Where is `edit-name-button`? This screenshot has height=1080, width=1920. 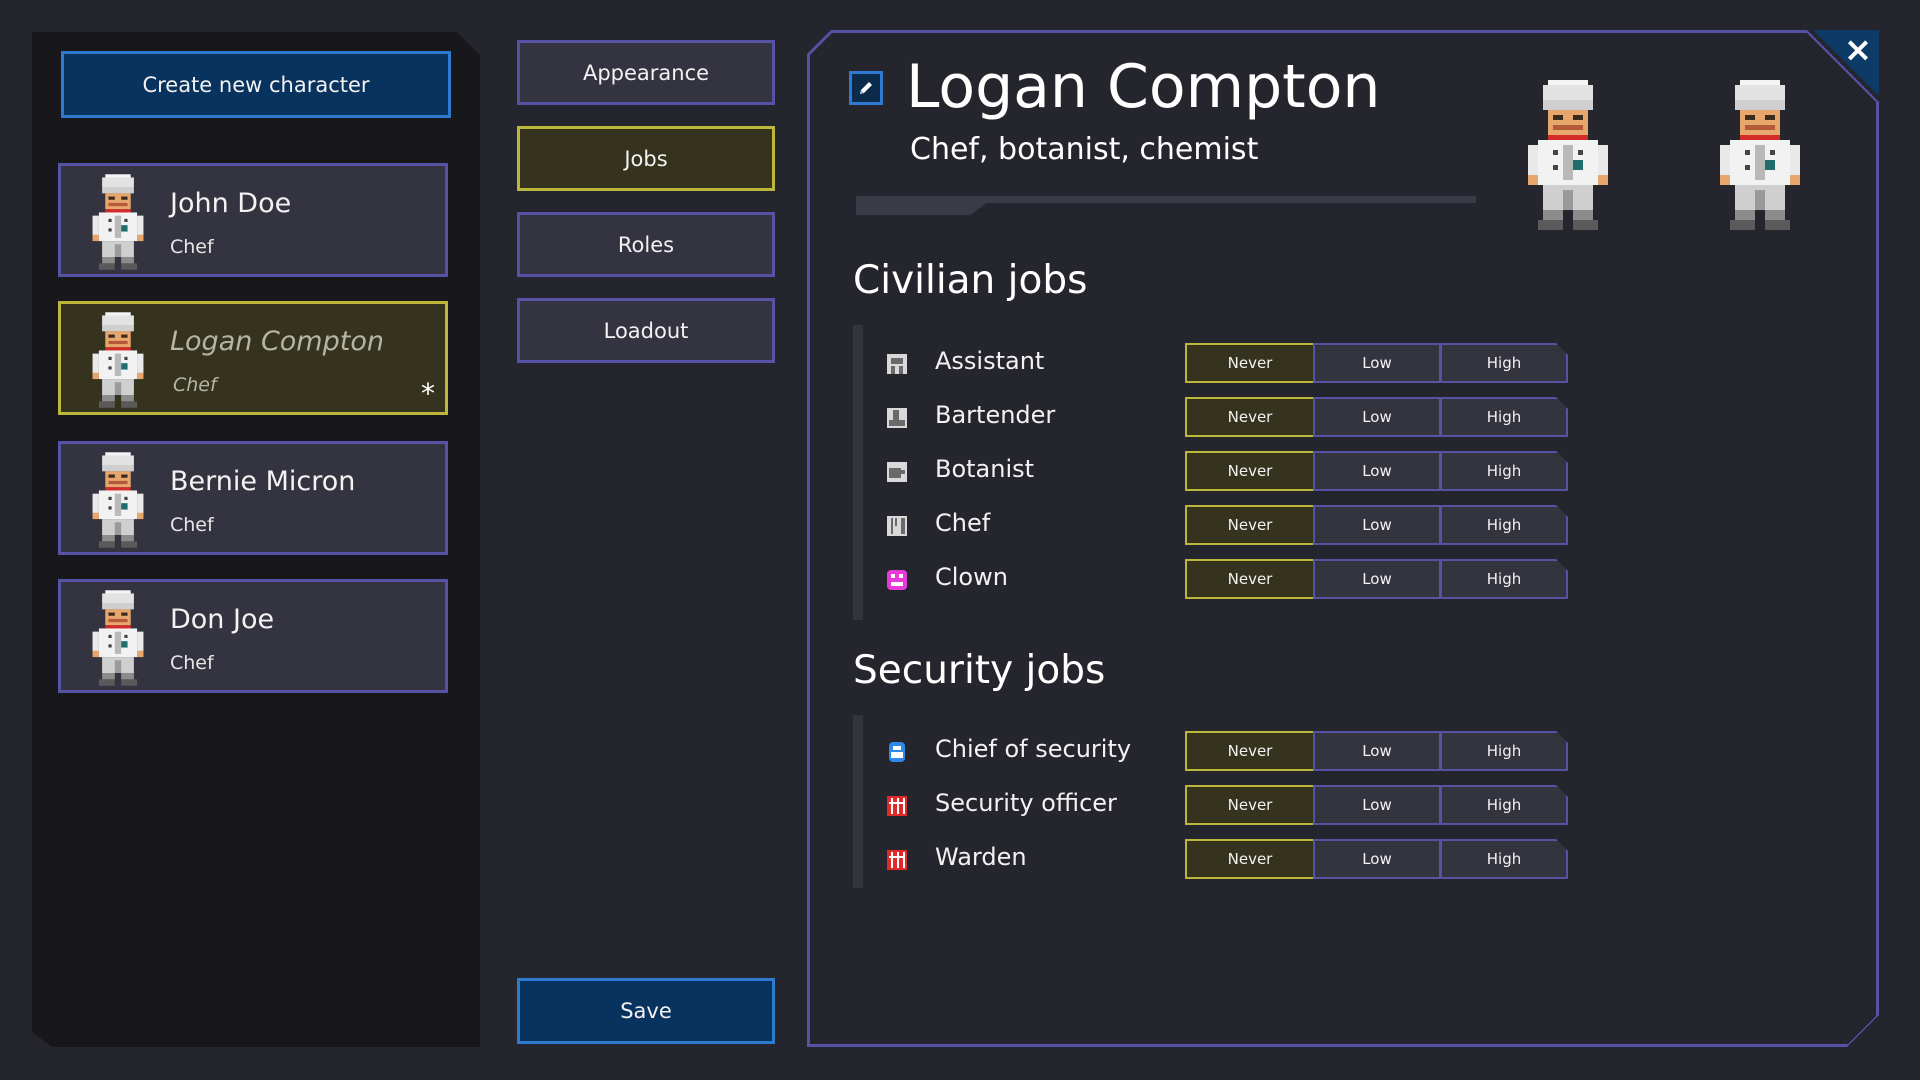 edit-name-button is located at coordinates (866, 88).